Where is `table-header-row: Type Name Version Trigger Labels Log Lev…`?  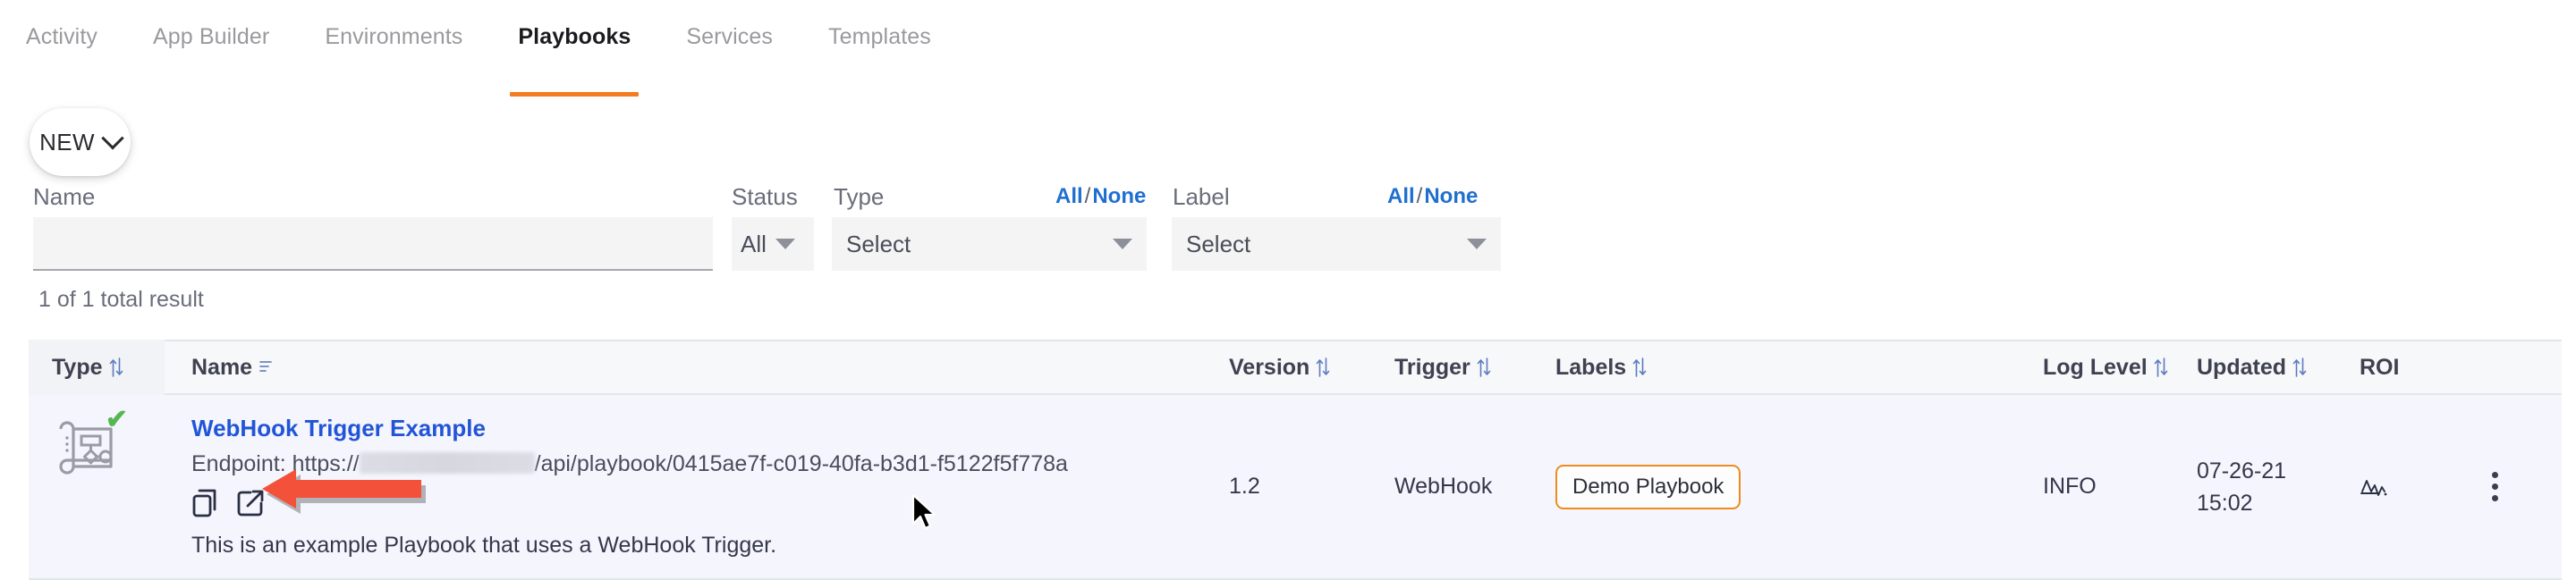 table-header-row: Type Name Version Trigger Labels Log Lev… is located at coordinates (1295, 367).